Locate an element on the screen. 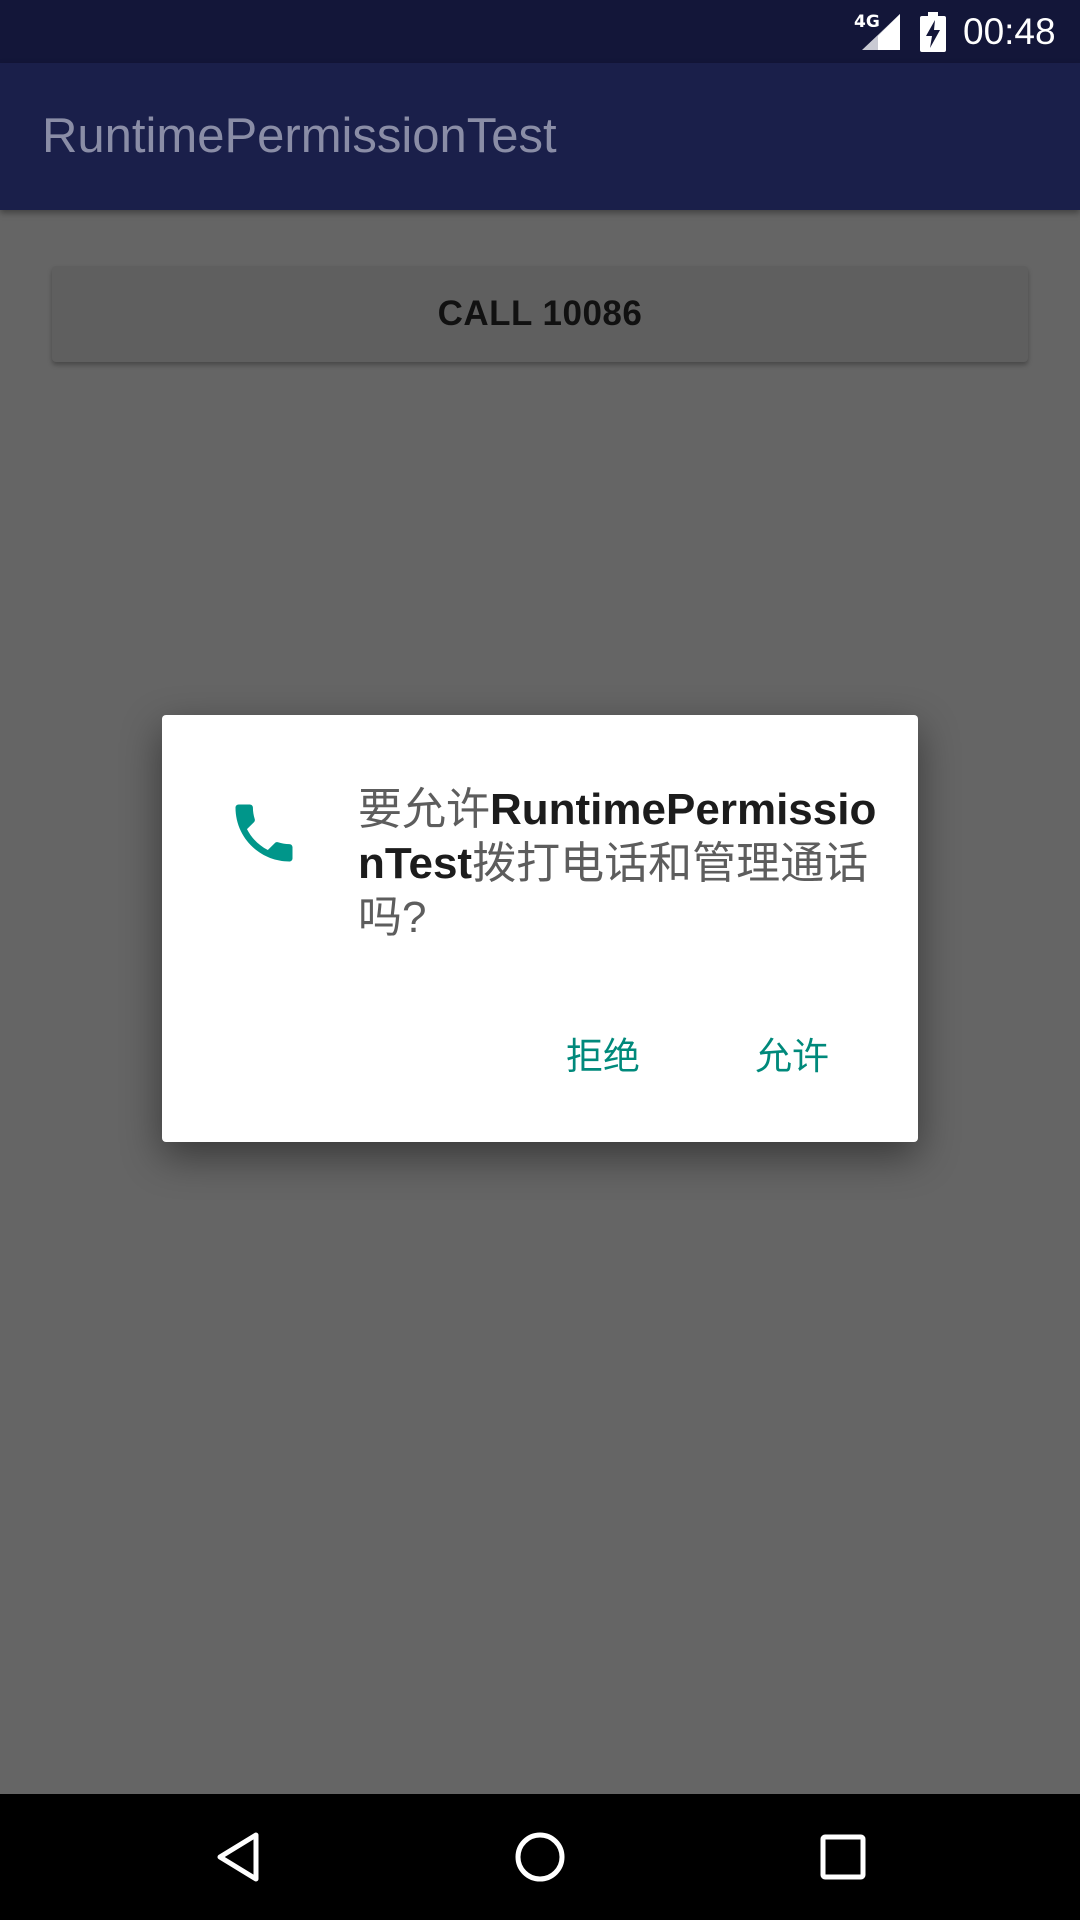 This screenshot has width=1080, height=1920. message-prefix: 要允许 is located at coordinates (424, 809).